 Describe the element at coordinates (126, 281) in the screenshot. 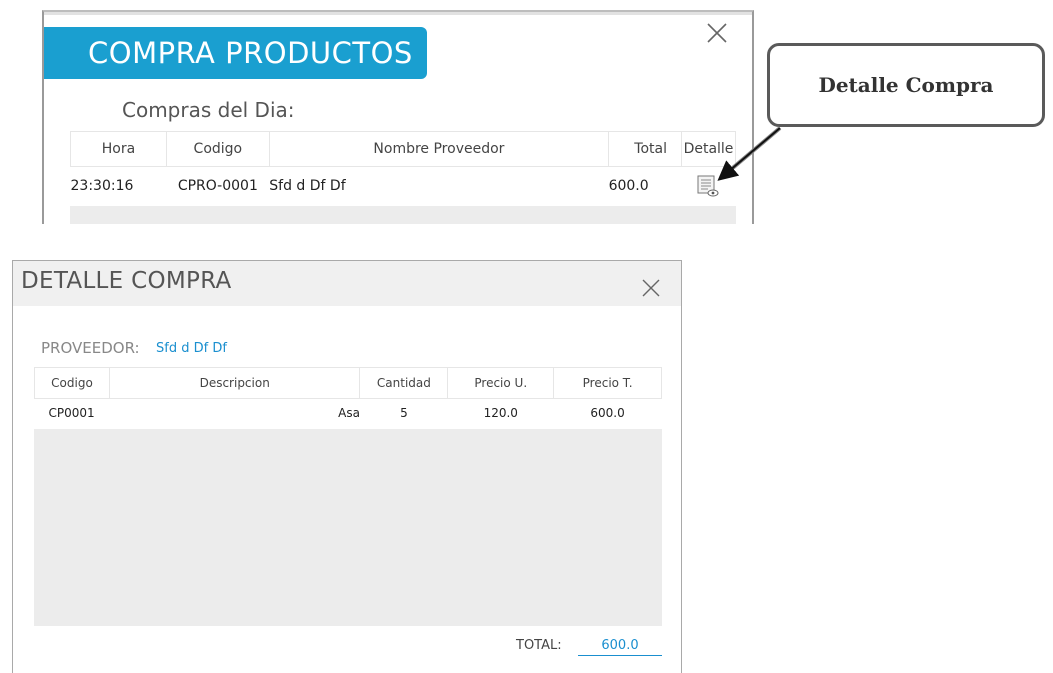

I see `window-title: DETALLE COMPRA` at that location.